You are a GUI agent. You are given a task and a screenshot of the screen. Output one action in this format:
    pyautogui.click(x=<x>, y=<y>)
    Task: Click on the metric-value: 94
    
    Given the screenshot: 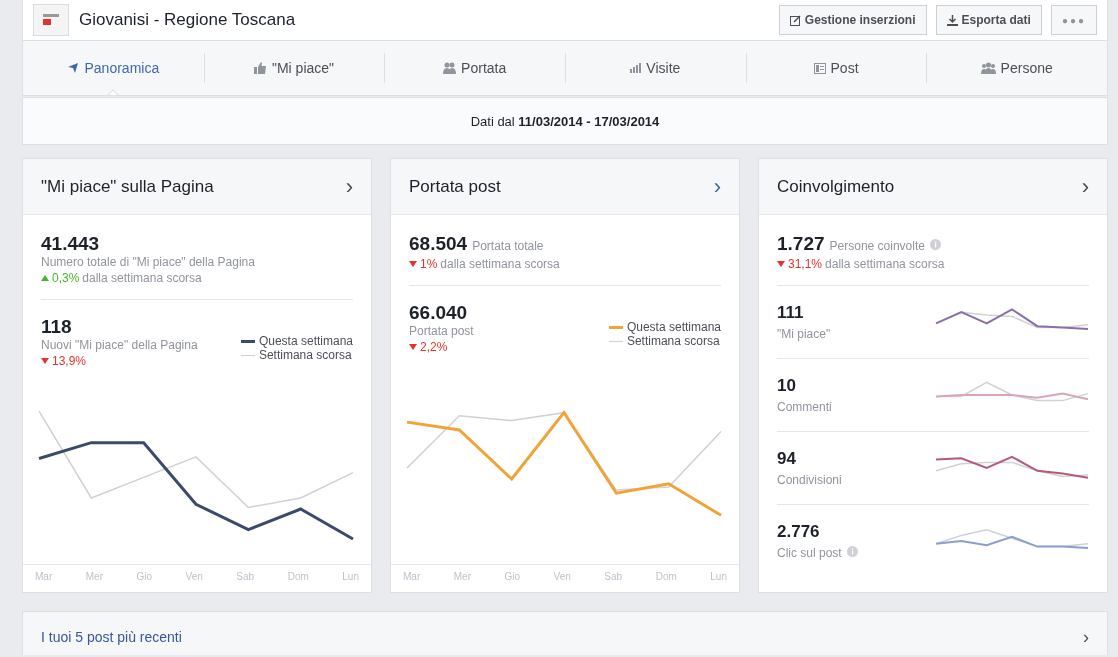 What is the action you would take?
    pyautogui.click(x=787, y=459)
    